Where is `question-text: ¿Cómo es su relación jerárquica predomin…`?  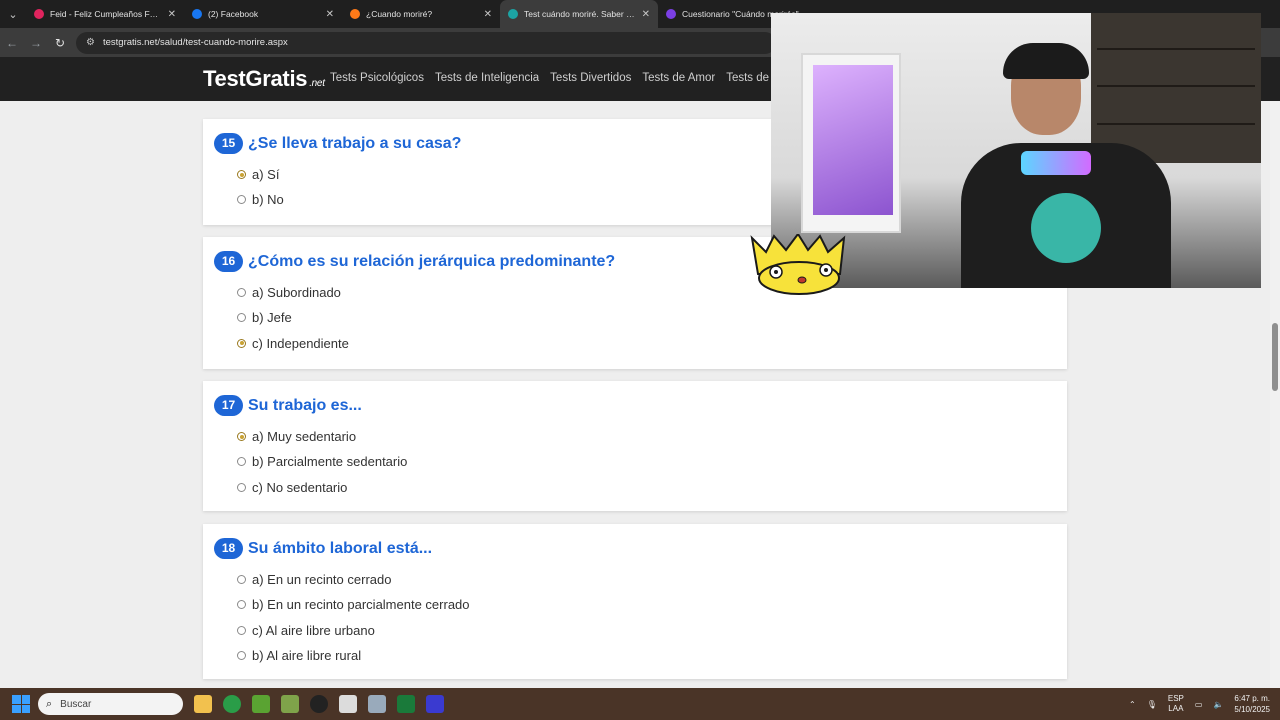
question-text: ¿Cómo es su relación jerárquica predomin… is located at coordinates (432, 261).